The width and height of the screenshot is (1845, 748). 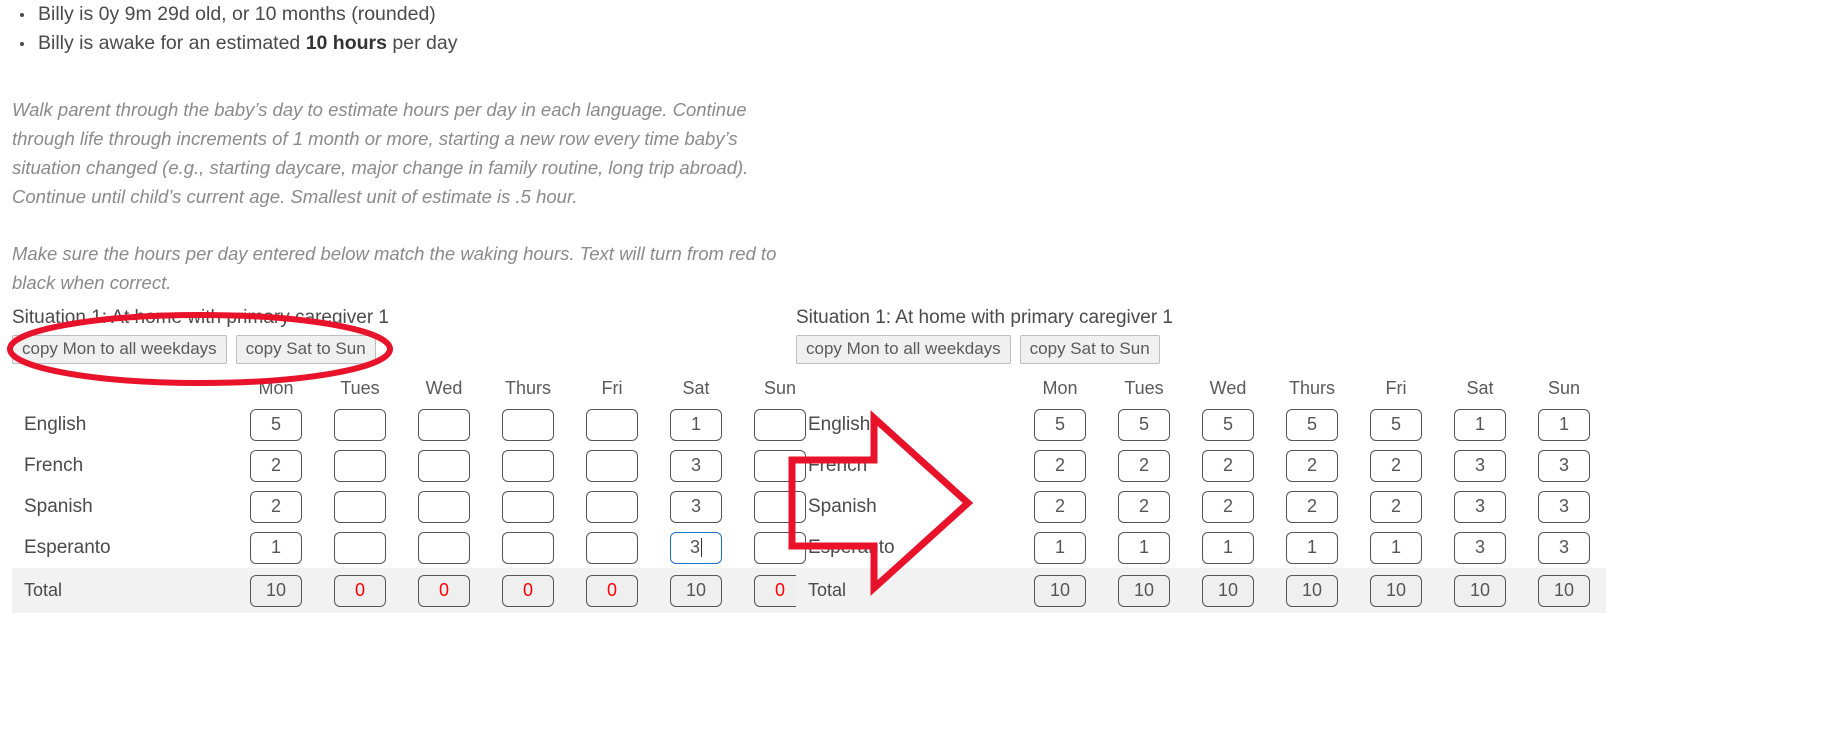 What do you see at coordinates (276, 387) in the screenshot?
I see `day-header-mon: Mon` at bounding box center [276, 387].